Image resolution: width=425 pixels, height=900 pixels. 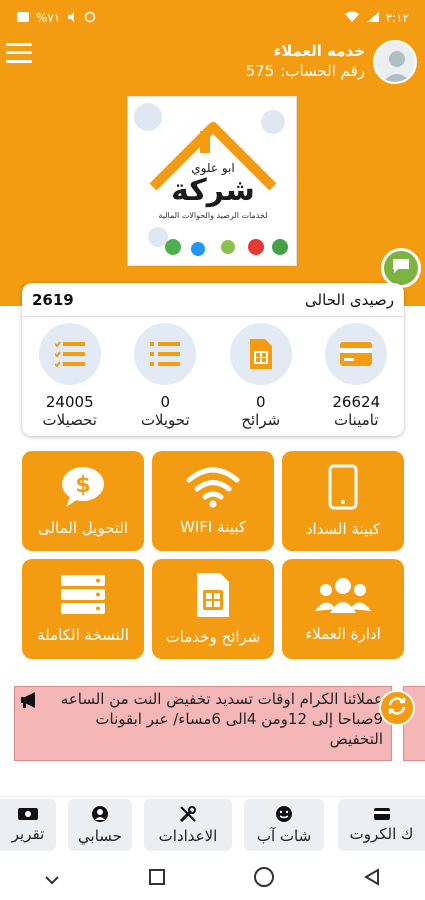 What do you see at coordinates (52, 879) in the screenshot?
I see `chevron-down-icon` at bounding box center [52, 879].